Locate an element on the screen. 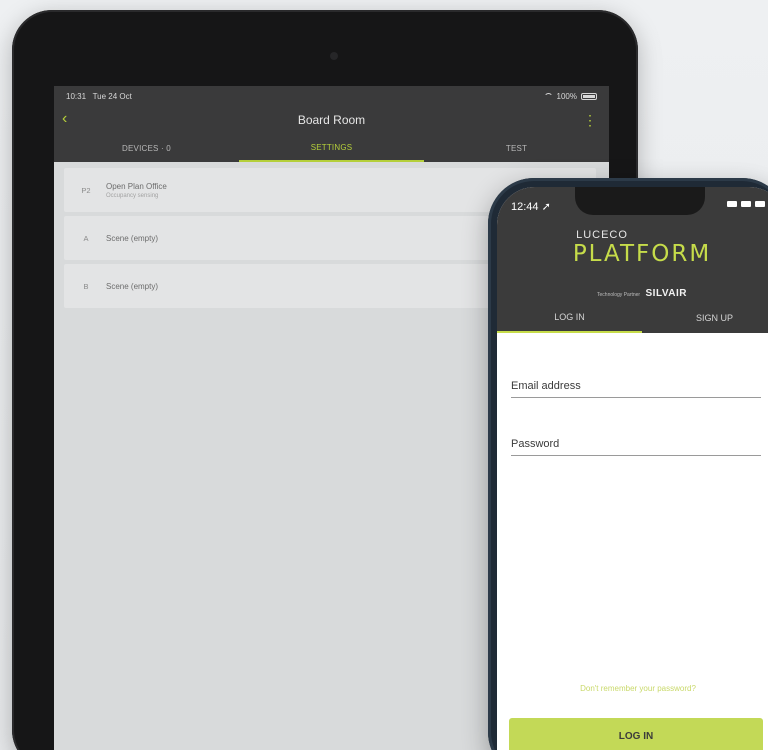  tab-devices: DEVICES · 0 is located at coordinates (146, 148).